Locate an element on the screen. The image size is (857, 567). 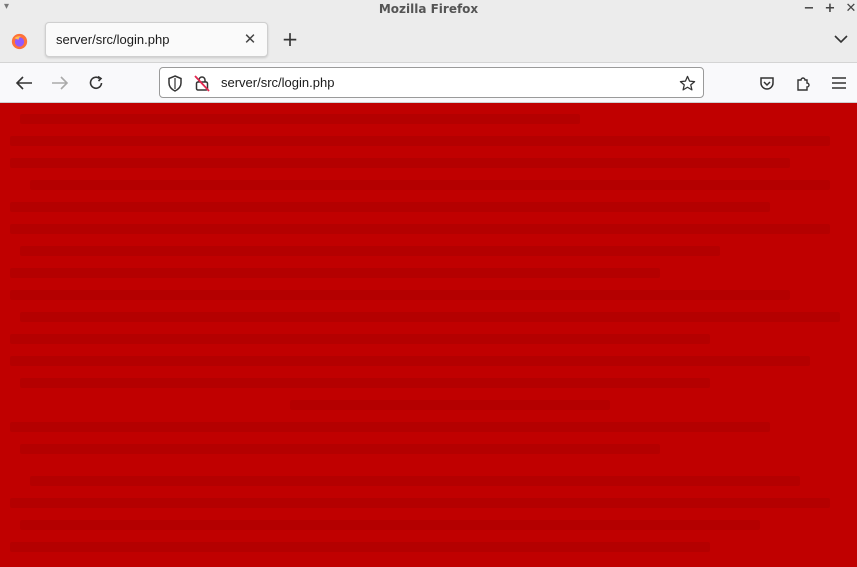
navigation-toolbar: server/src/login.php is located at coordinates (428, 83).